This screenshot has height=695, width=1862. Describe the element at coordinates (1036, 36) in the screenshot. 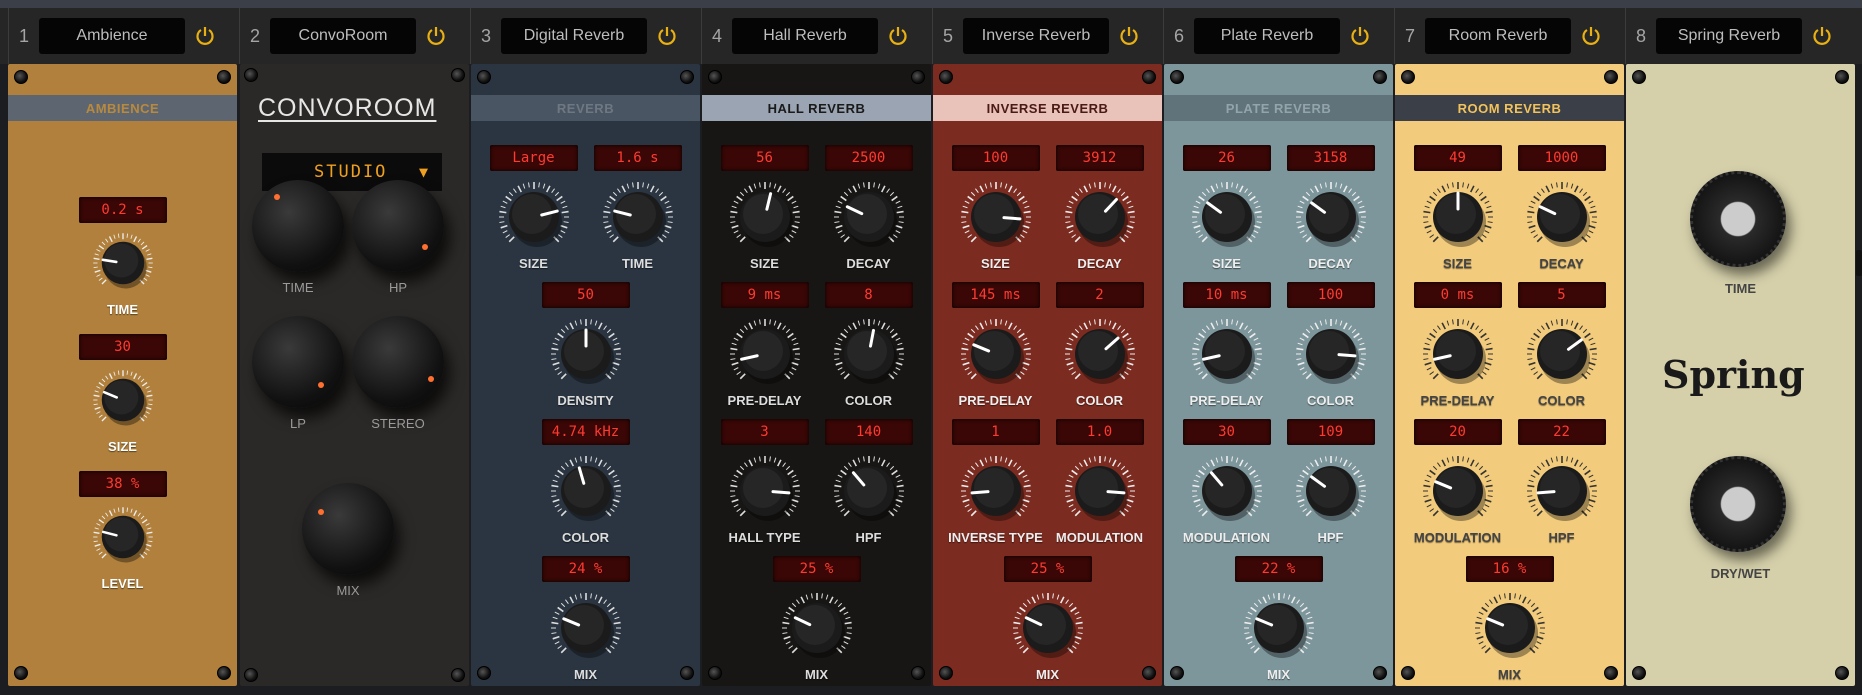

I see `slot-name-field: Inverse Reverb` at that location.